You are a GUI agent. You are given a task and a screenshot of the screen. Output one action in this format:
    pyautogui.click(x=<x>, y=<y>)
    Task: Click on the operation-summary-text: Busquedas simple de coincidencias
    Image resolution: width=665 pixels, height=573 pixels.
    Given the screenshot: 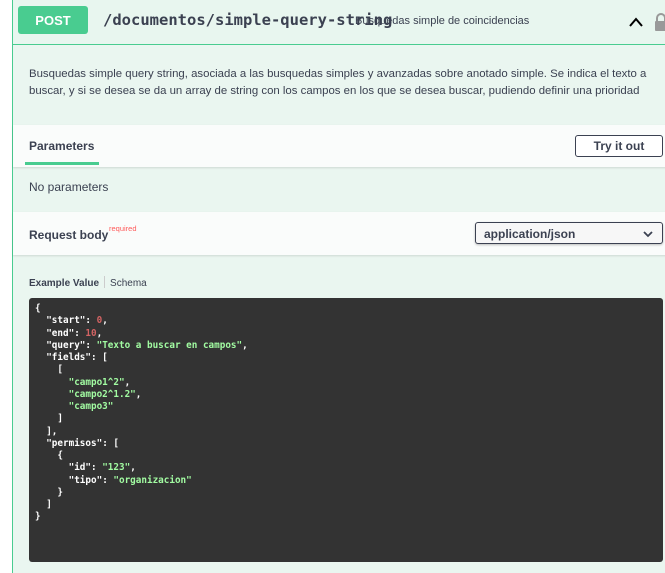 What is the action you would take?
    pyautogui.click(x=442, y=21)
    